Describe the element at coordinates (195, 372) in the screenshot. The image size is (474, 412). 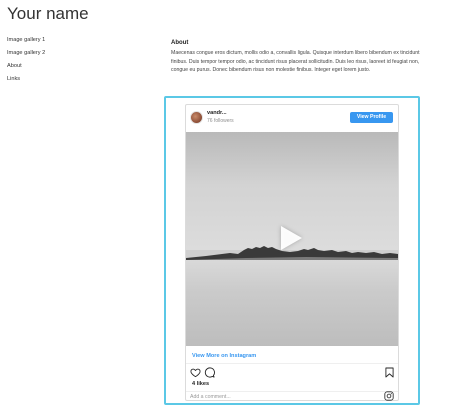
I see `heart-icon` at that location.